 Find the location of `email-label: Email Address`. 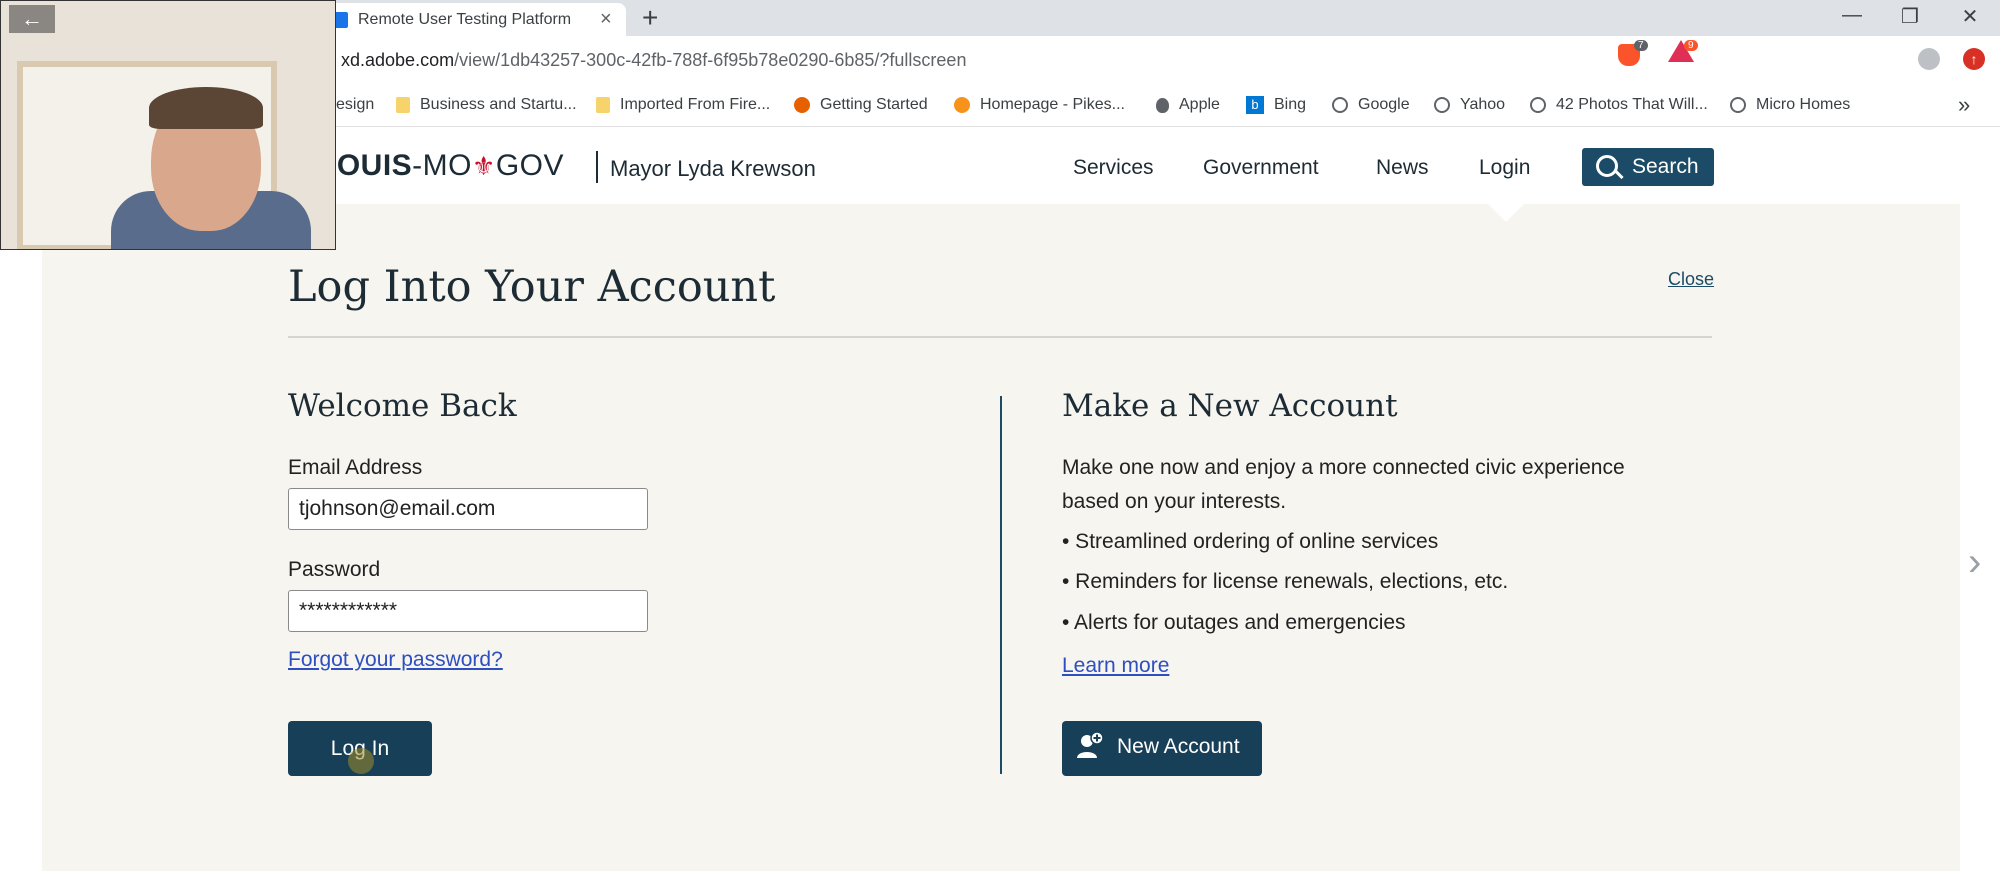

email-label: Email Address is located at coordinates (355, 467).